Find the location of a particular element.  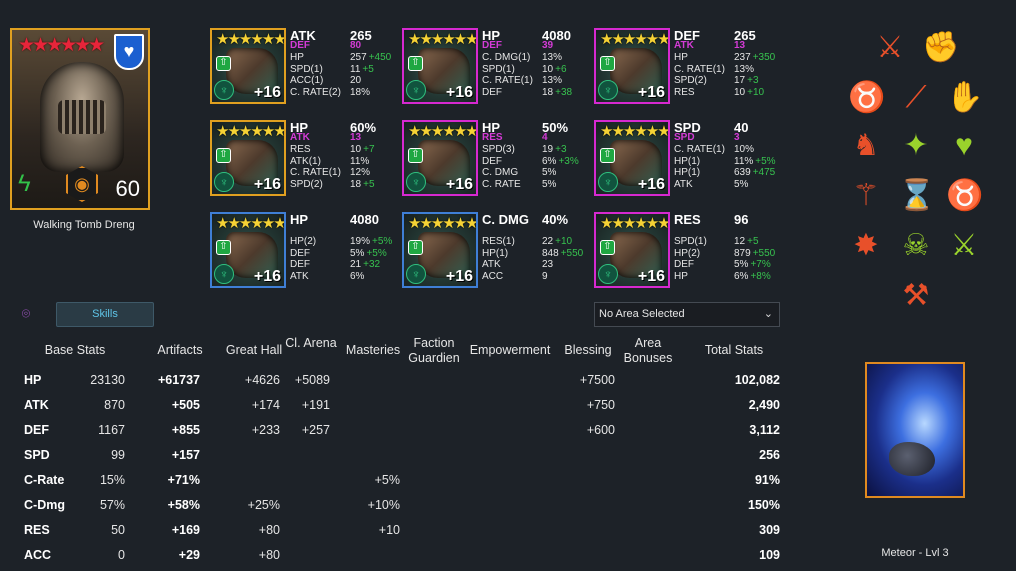

table-header: Area Bonuses is located at coordinates (648, 350).